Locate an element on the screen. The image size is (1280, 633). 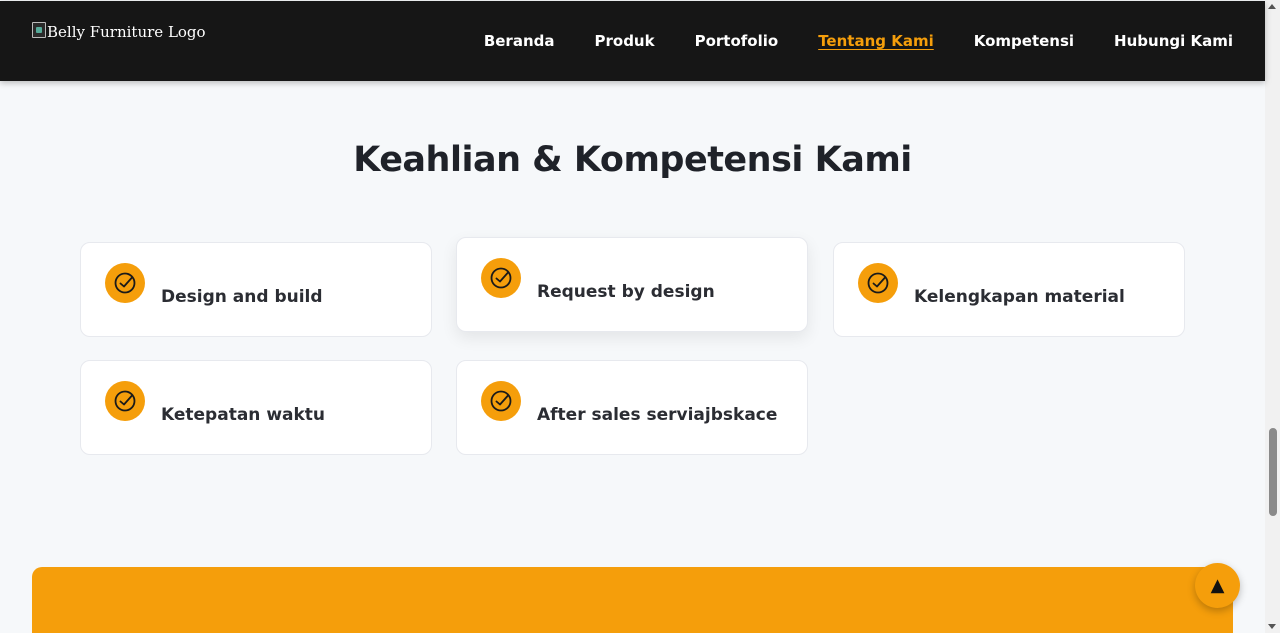
nav-link-tentang-kami: Tentang Kami is located at coordinates (876, 41).